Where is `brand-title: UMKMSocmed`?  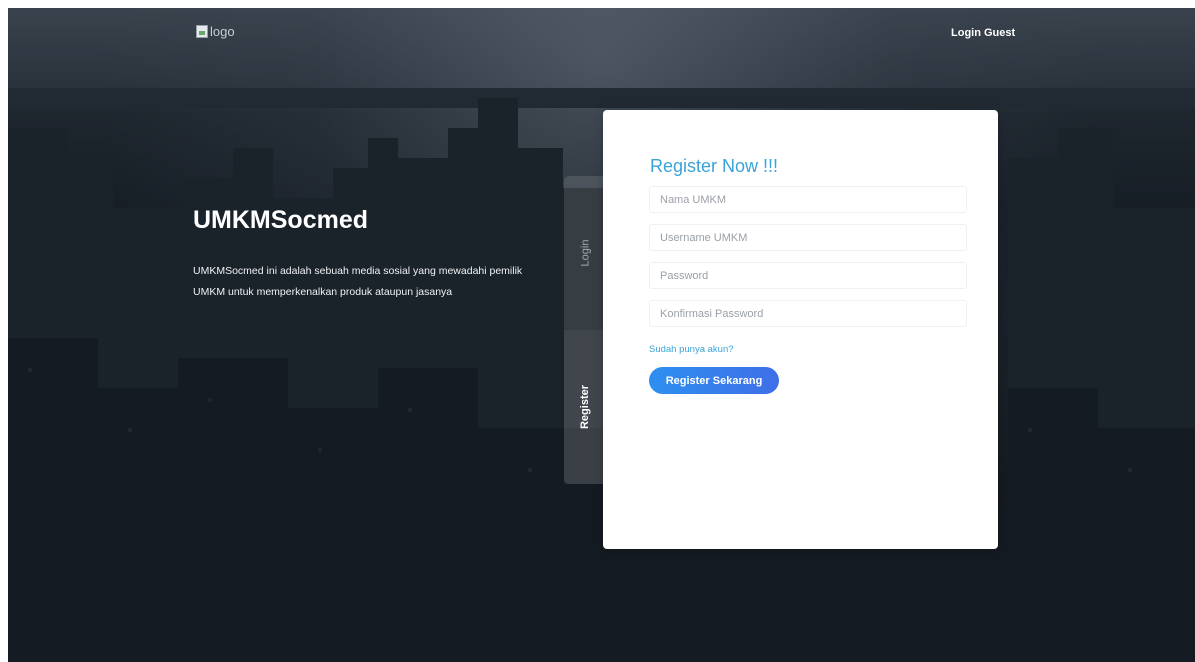 brand-title: UMKMSocmed is located at coordinates (281, 220).